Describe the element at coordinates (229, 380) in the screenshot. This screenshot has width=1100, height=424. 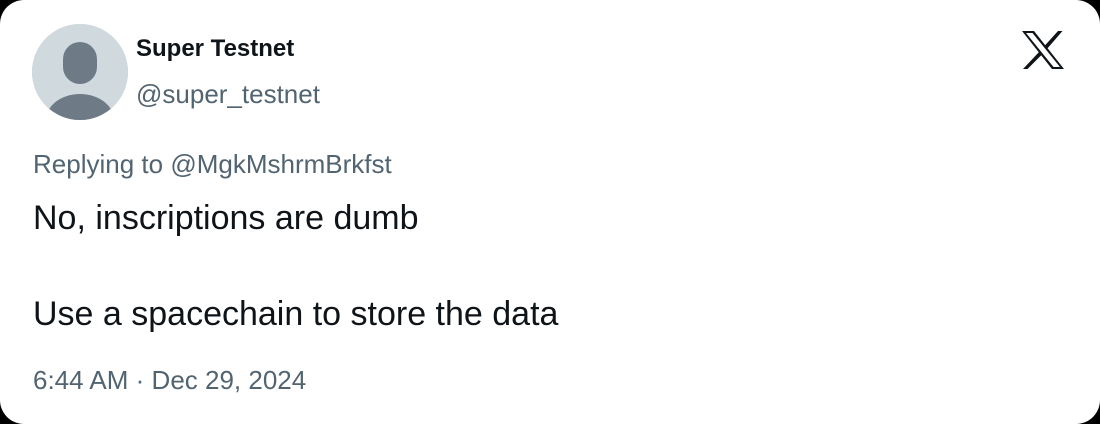
I see `tweet-date: Dec 29, 2024` at that location.